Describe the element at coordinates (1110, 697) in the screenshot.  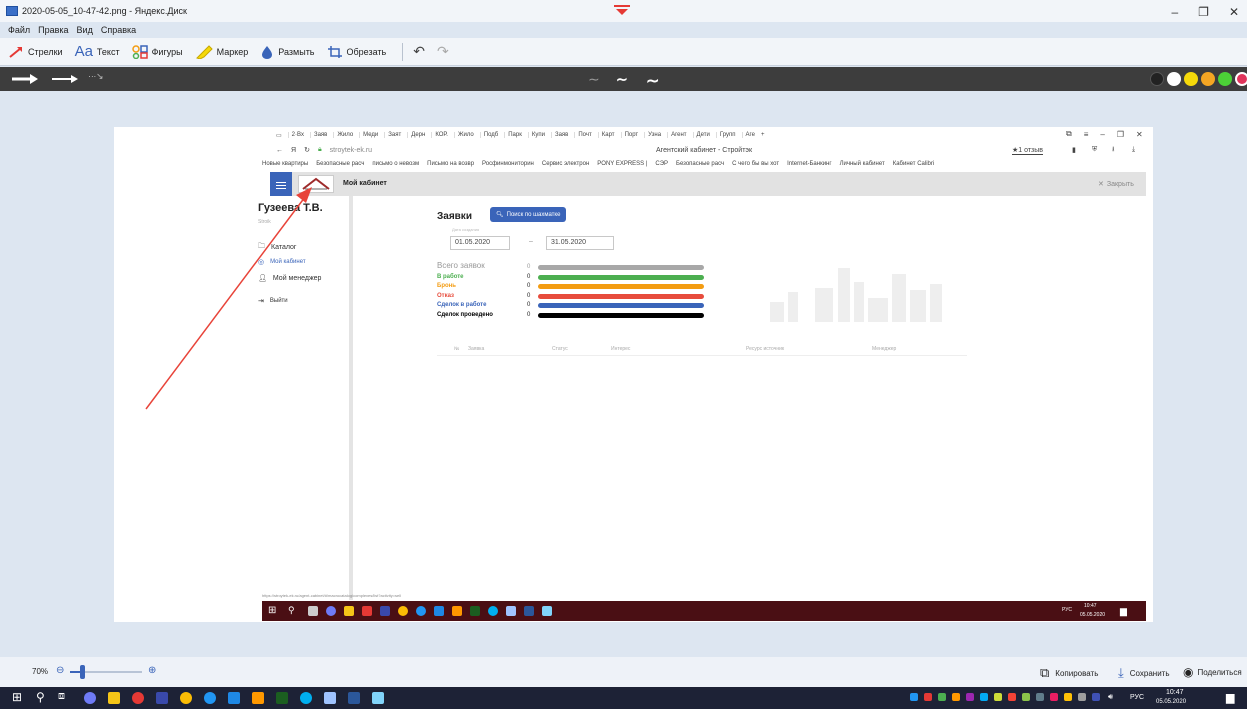
I see `volume-icon: 🔊︎` at that location.